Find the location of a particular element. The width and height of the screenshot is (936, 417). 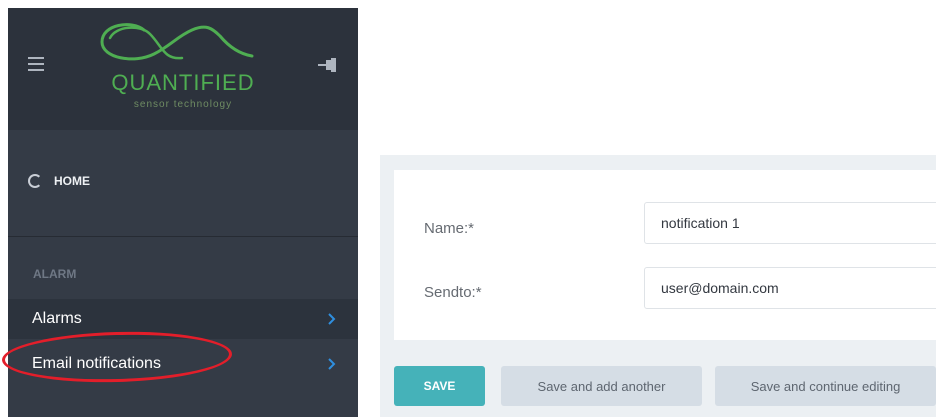

logo-wave-icon is located at coordinates (177, 42).